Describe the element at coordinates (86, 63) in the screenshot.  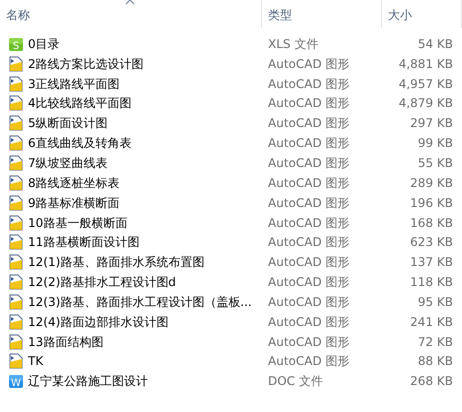
I see `file-name: 2路线方案比选设计图` at that location.